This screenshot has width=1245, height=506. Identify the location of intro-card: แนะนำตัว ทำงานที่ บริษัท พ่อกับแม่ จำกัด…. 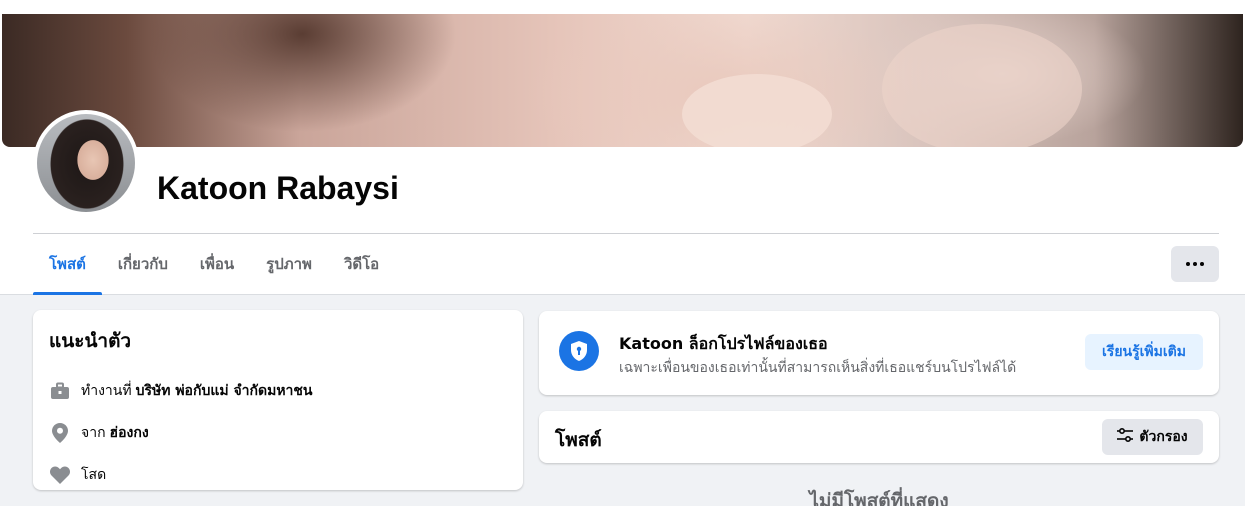
(278, 400).